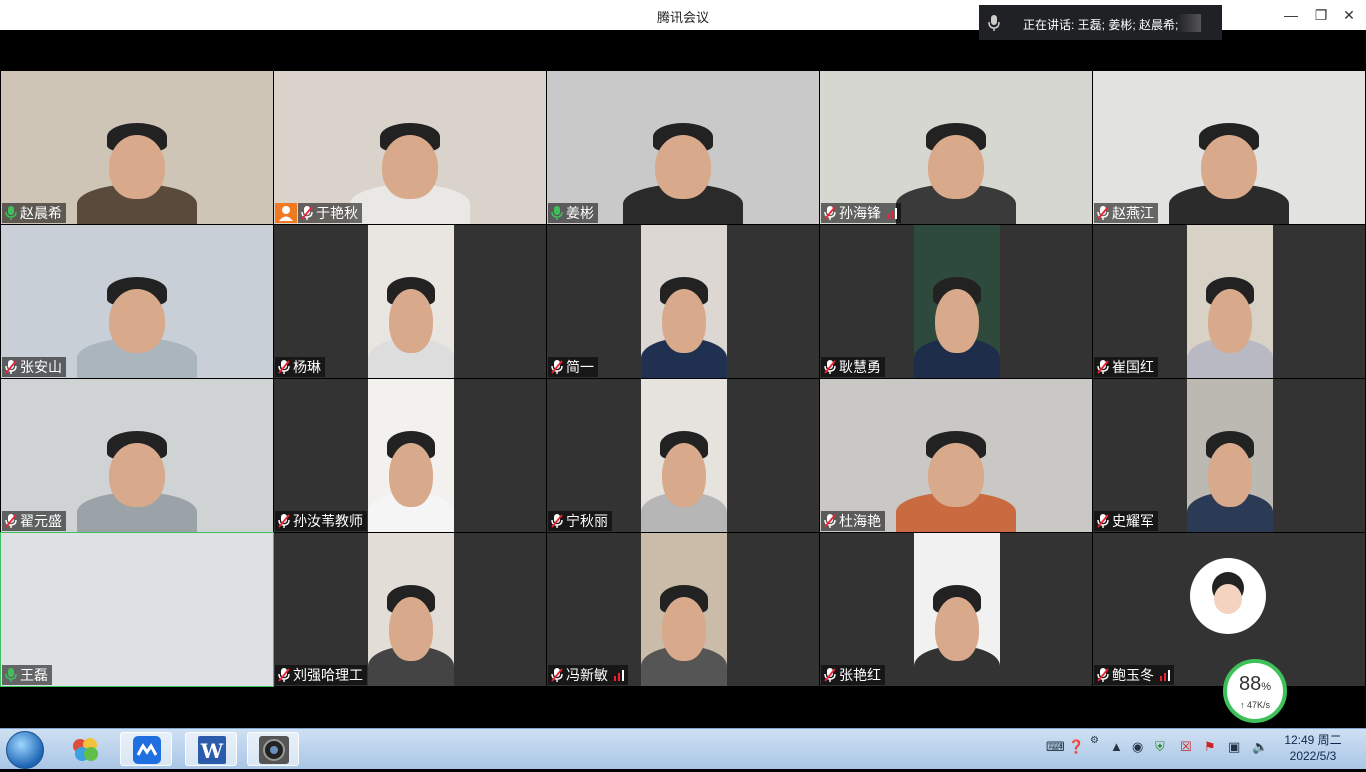 The image size is (1366, 772). What do you see at coordinates (86, 749) in the screenshot?
I see `paint-app-taskbar` at bounding box center [86, 749].